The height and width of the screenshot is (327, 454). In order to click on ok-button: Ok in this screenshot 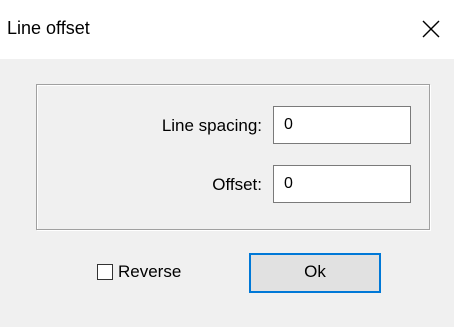, I will do `click(315, 273)`.